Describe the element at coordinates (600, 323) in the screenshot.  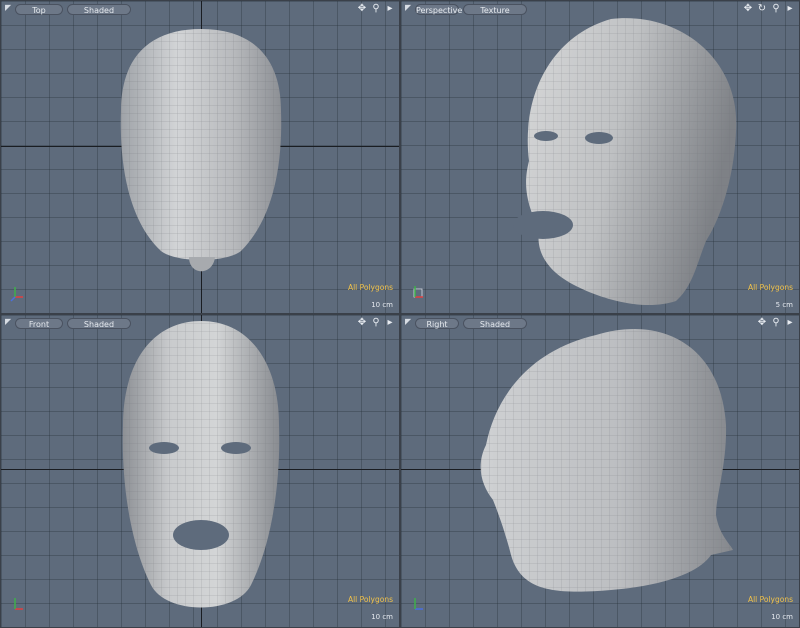
I see `viewport-header: ◤ Right Shaded ✥ ⚲ ▸` at that location.